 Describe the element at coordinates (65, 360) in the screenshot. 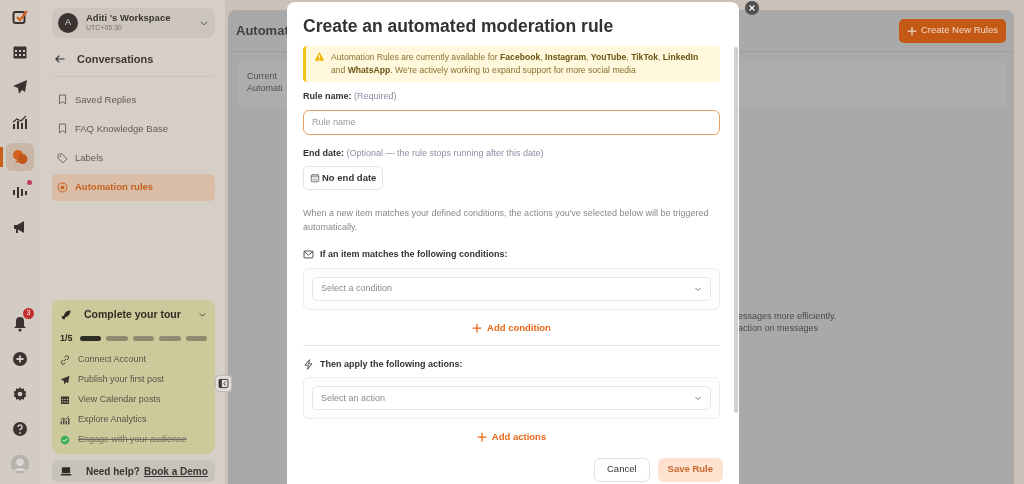

I see `link-icon` at that location.